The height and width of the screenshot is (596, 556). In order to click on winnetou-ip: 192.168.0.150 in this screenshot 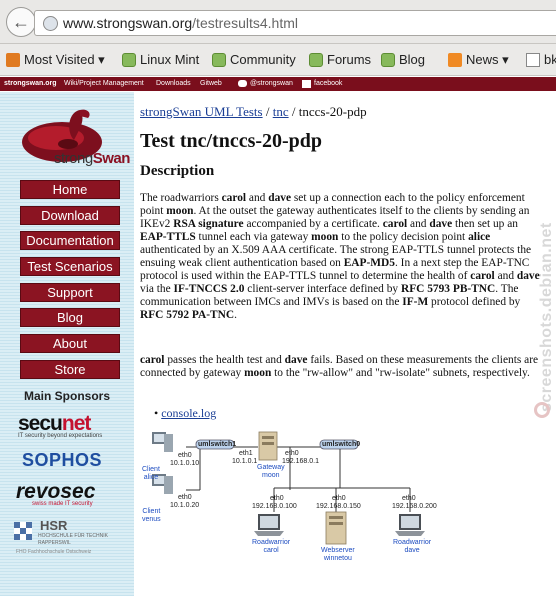, I will do `click(338, 506)`.